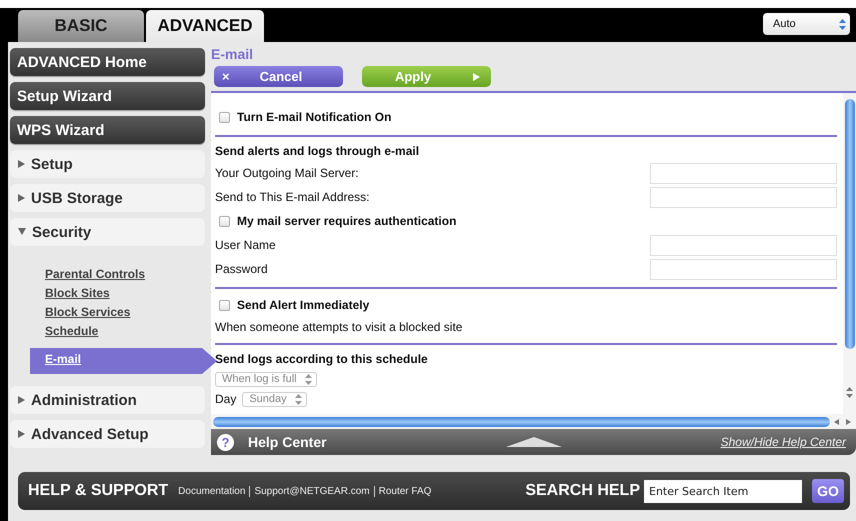  I want to click on horizontal-scrollbar, so click(533, 421).